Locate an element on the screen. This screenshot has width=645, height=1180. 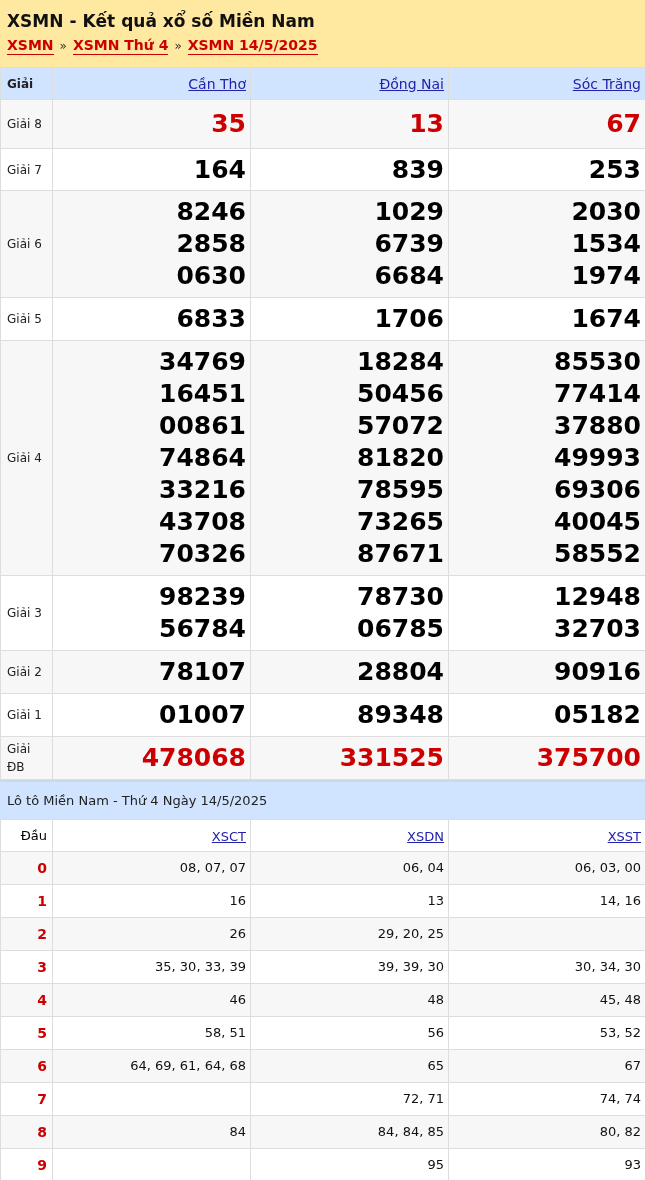
result-number: 164 is located at coordinates (219, 169).